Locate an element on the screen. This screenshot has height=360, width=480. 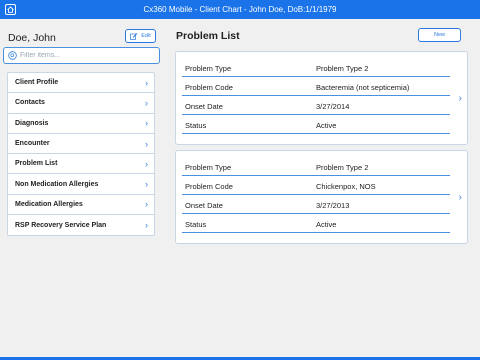
search-icon is located at coordinates (12, 55).